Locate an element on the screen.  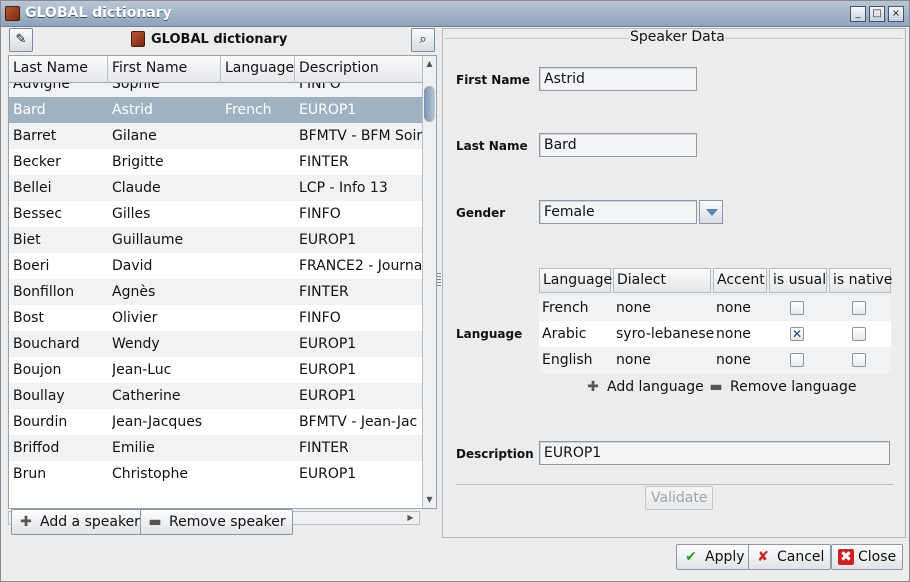
table-row: Boeri David FRANCE2 - Journa is located at coordinates (215, 266).